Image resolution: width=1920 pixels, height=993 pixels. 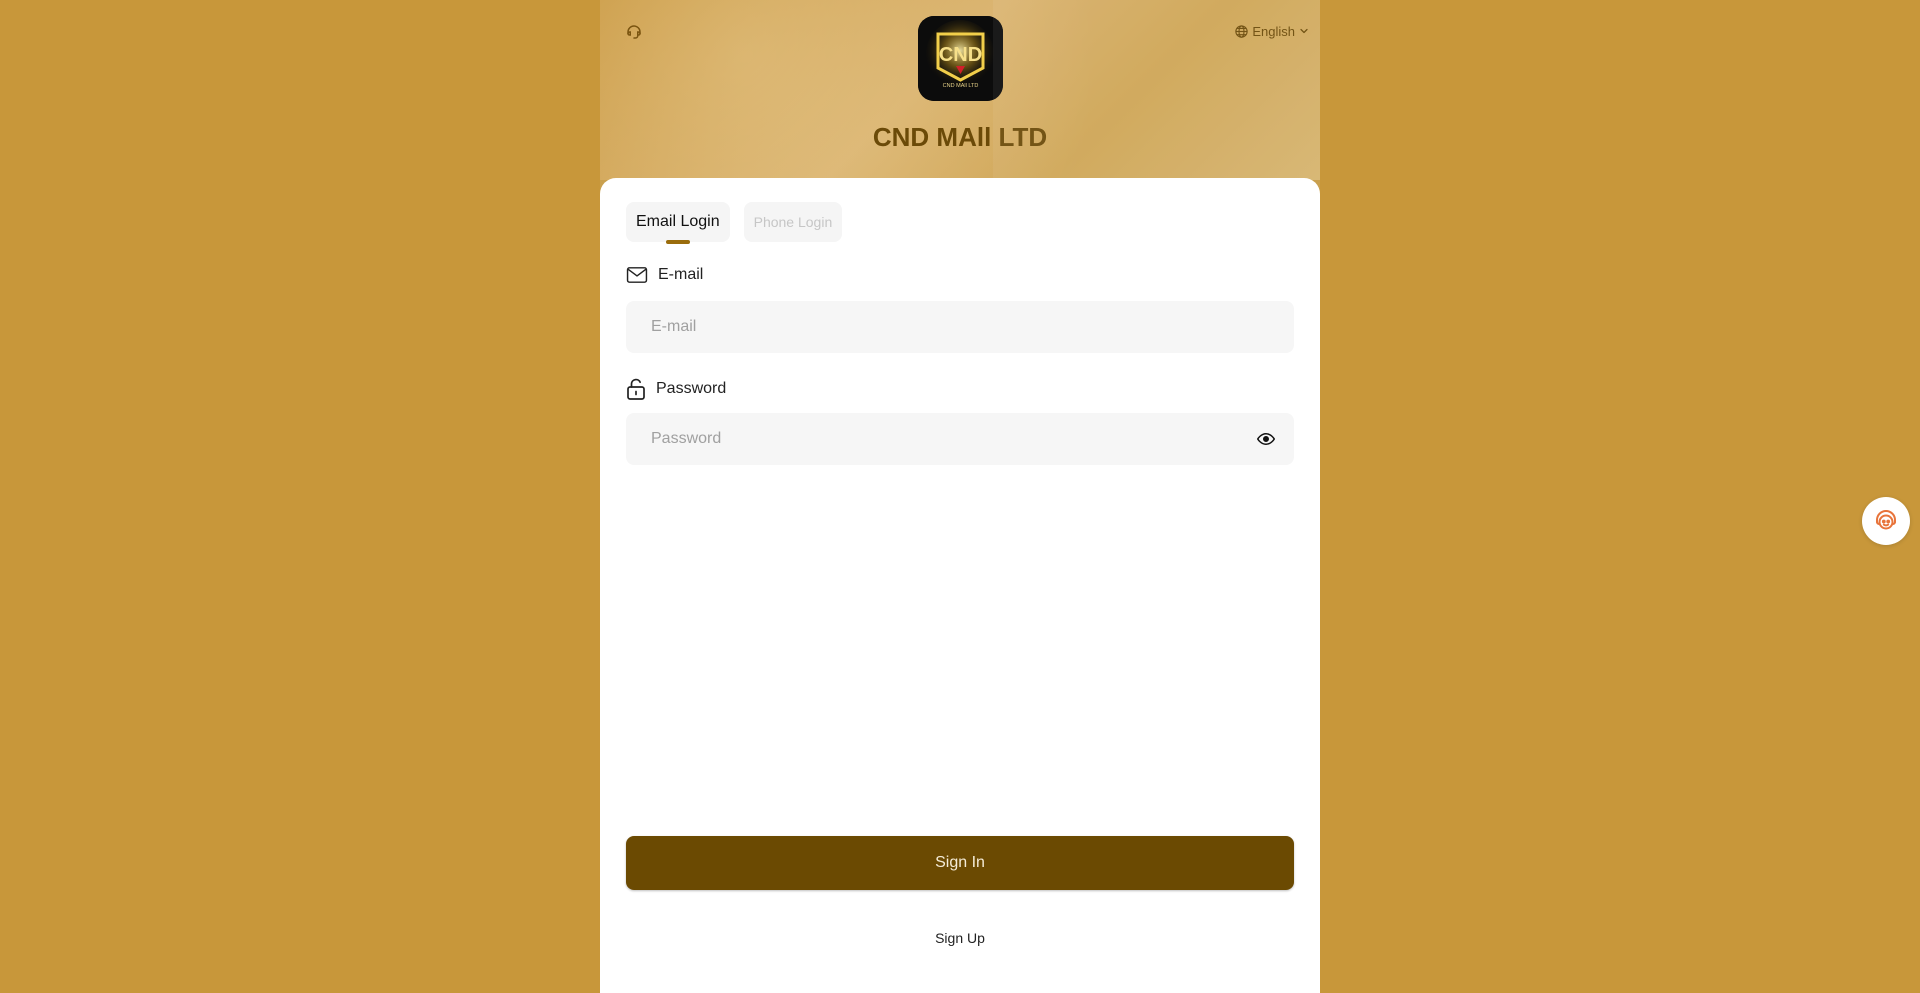 I want to click on tab-email-login: Email Login, so click(x=678, y=223).